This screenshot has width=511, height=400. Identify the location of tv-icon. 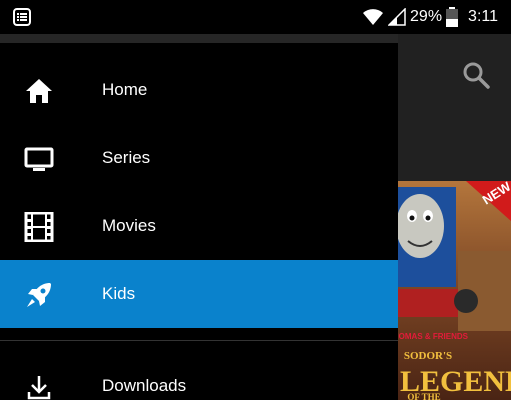
(39, 159).